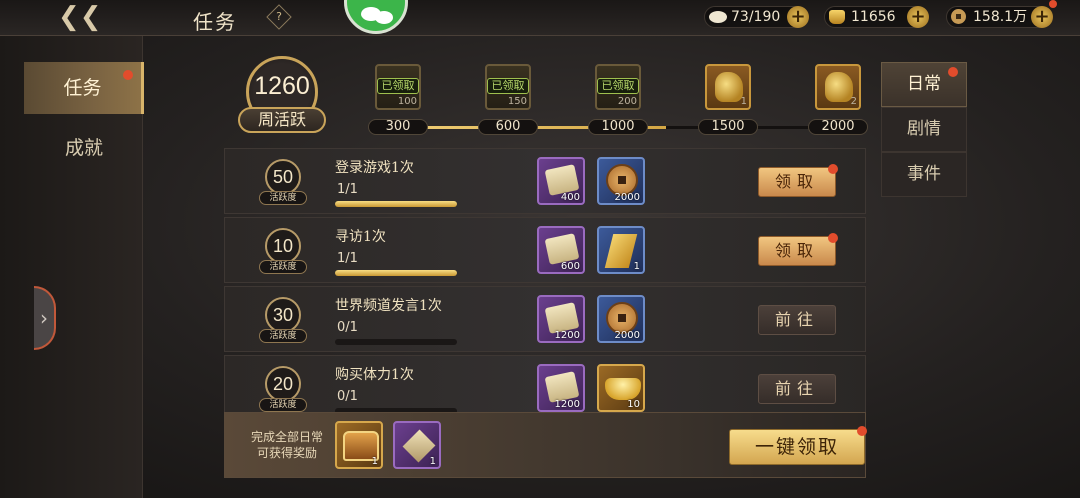 The height and width of the screenshot is (498, 1080). I want to click on activity-points: 10 活跃度, so click(283, 253).